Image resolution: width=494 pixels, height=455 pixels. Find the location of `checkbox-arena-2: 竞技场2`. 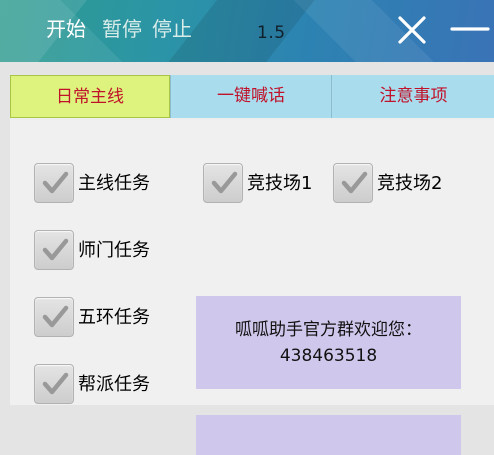

checkbox-arena-2: 竞技场2 is located at coordinates (395, 184).